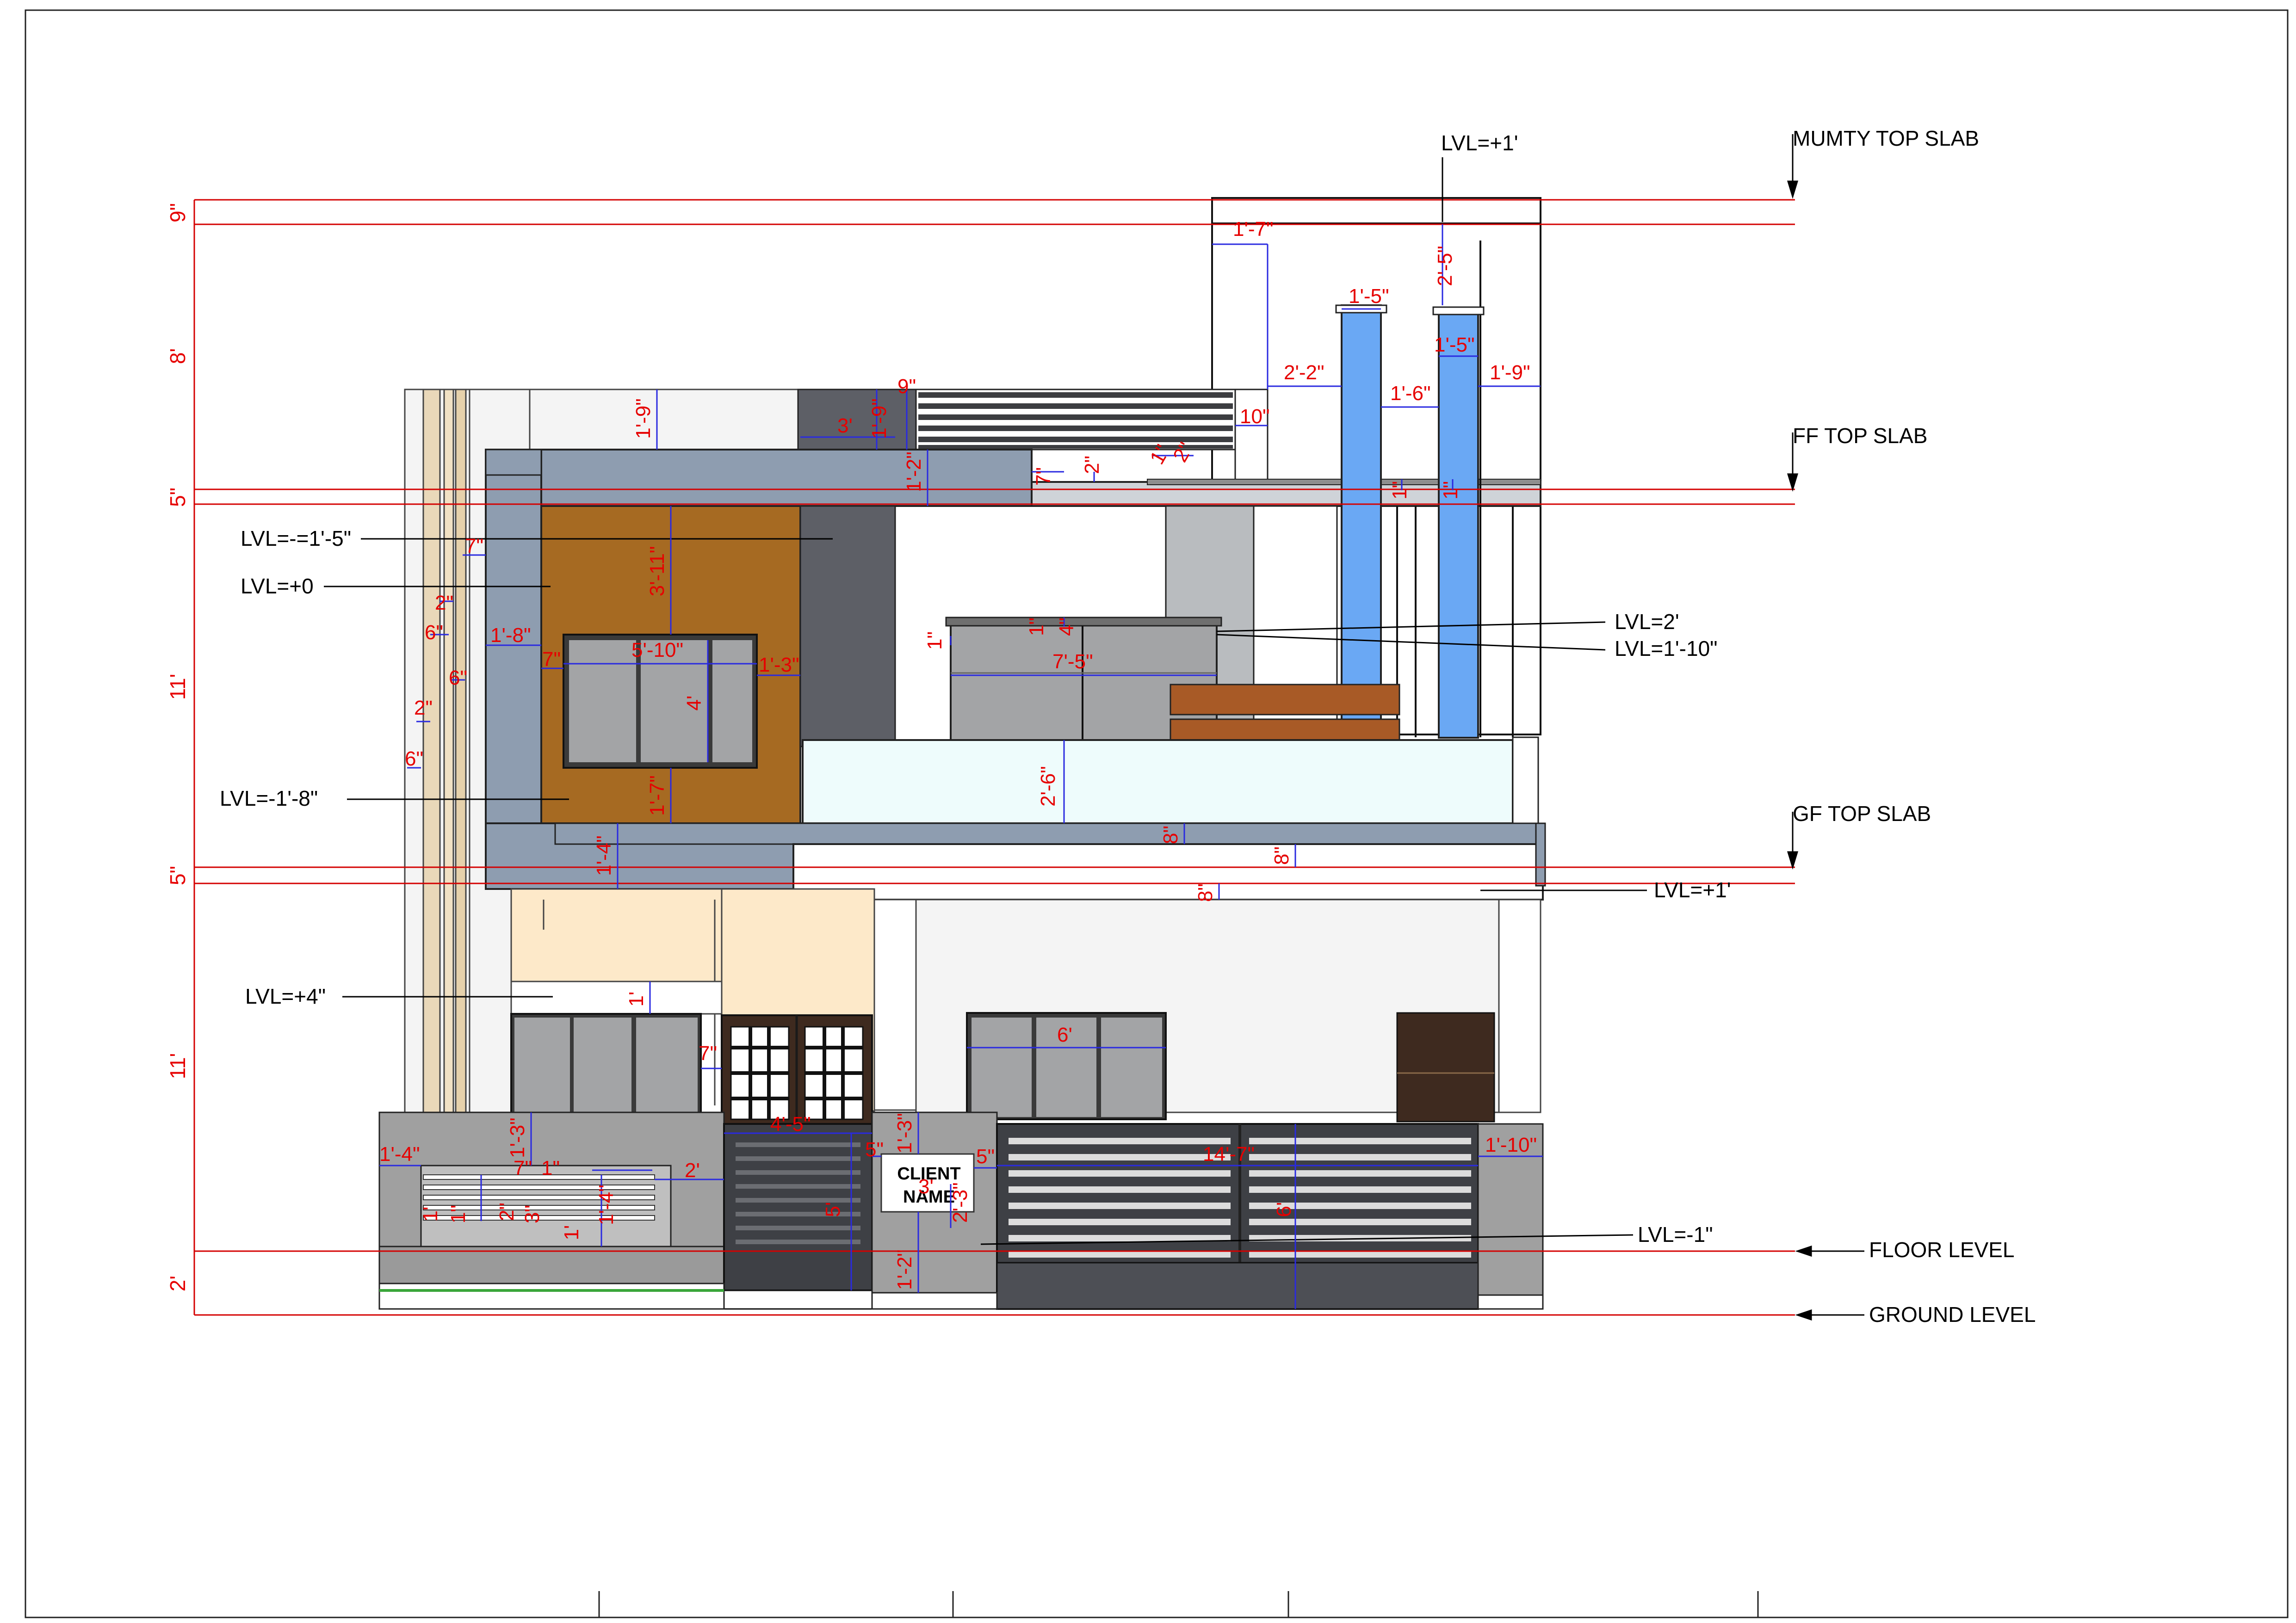  I want to click on dim-9in: 9", so click(906, 386).